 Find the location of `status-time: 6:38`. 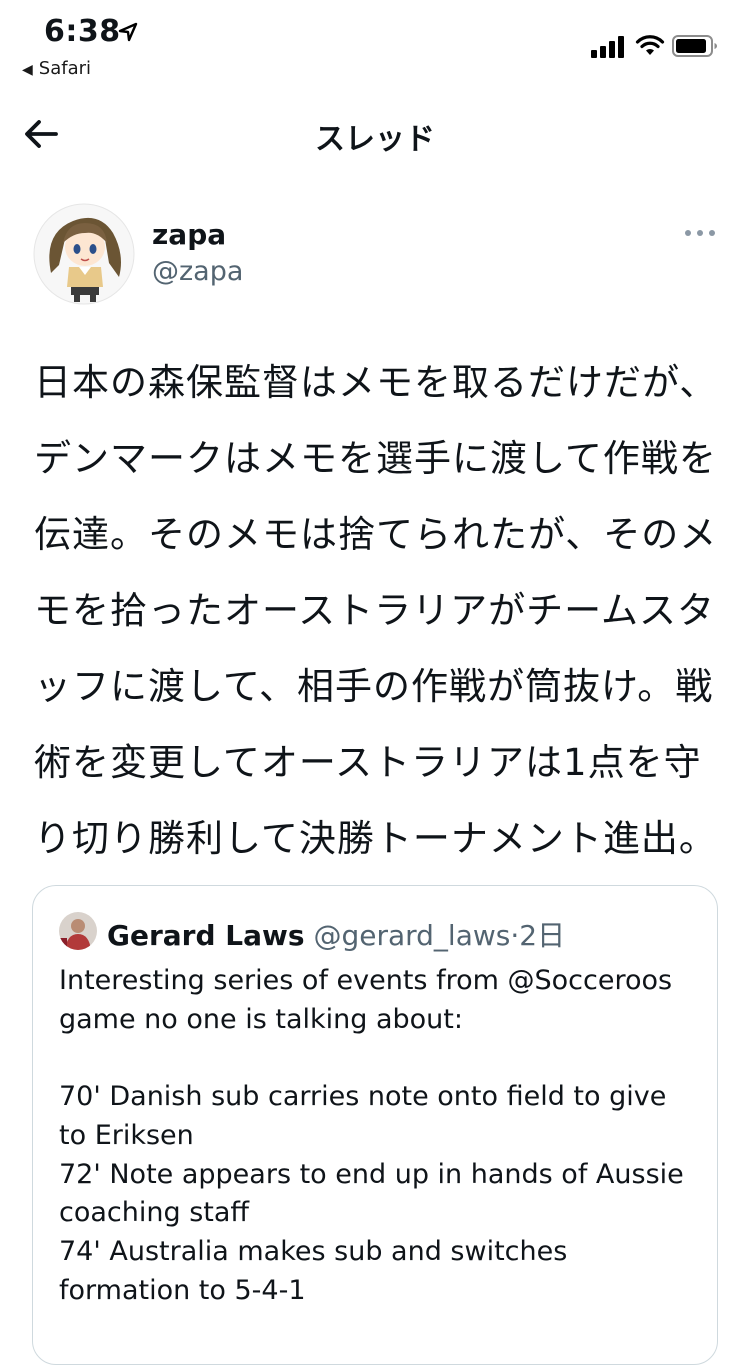

status-time: 6:38 is located at coordinates (82, 31).